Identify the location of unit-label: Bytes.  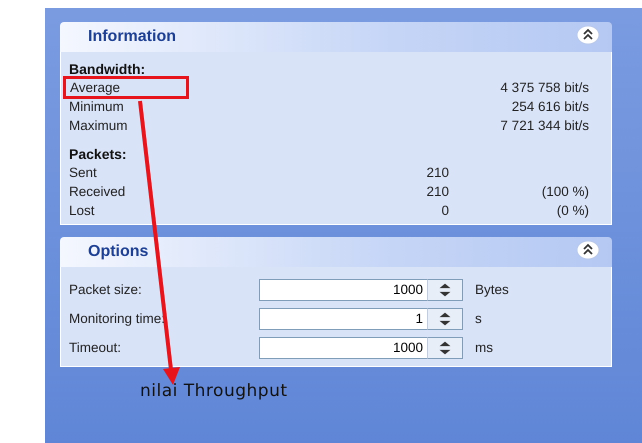
(492, 289).